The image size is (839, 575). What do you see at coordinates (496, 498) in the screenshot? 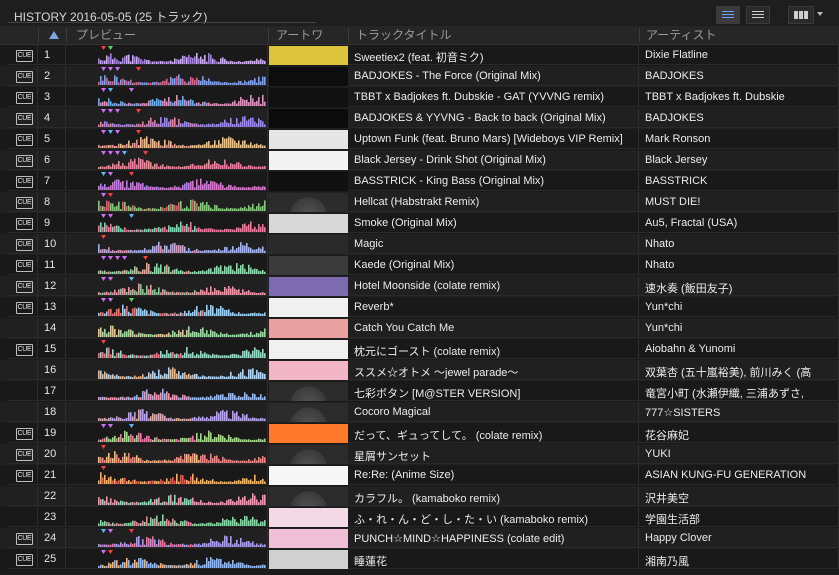
I see `track-title: カラフル。 (kamaboko remix)` at bounding box center [496, 498].